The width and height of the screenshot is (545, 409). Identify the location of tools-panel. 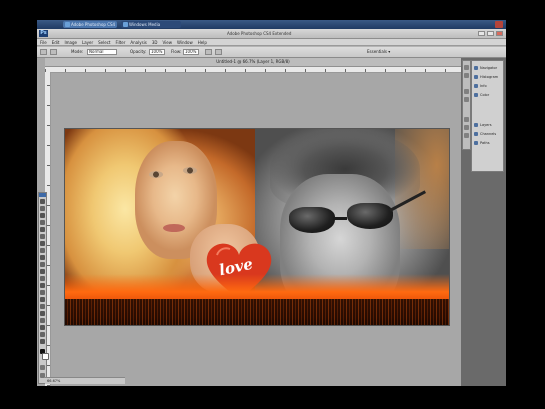
(43, 288).